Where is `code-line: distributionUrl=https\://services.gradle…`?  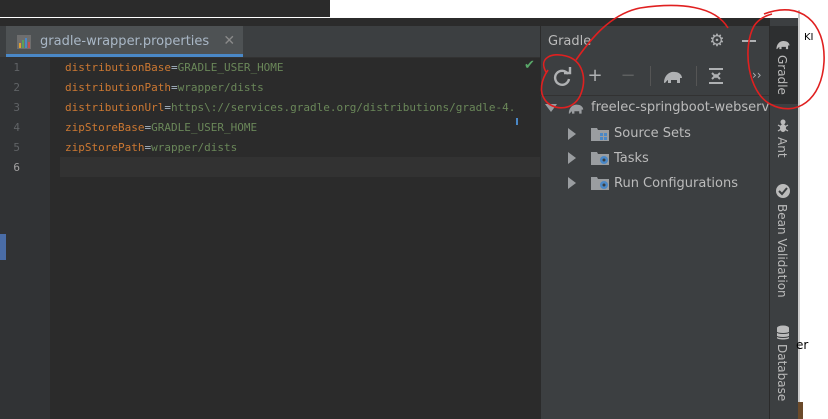 code-line: distributionUrl=https\://services.gradle… is located at coordinates (290, 107).